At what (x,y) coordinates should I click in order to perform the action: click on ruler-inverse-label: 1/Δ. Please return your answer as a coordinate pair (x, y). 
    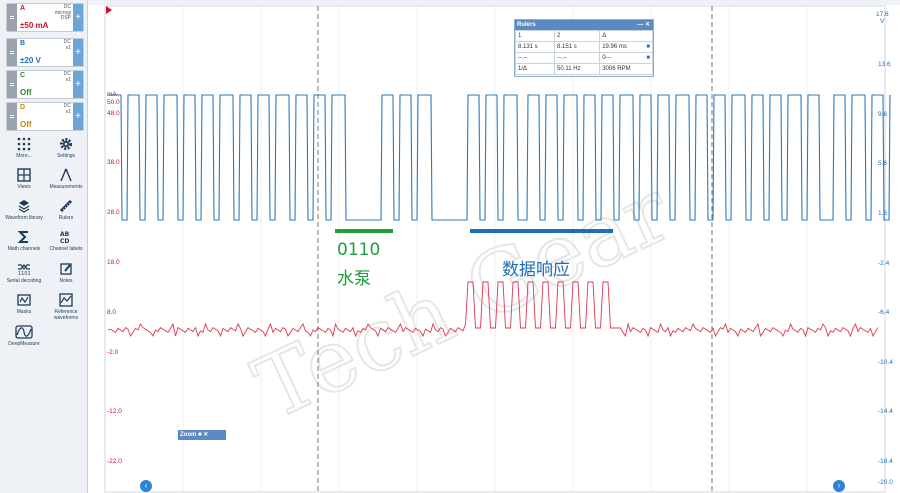
    Looking at the image, I should click on (535, 69).